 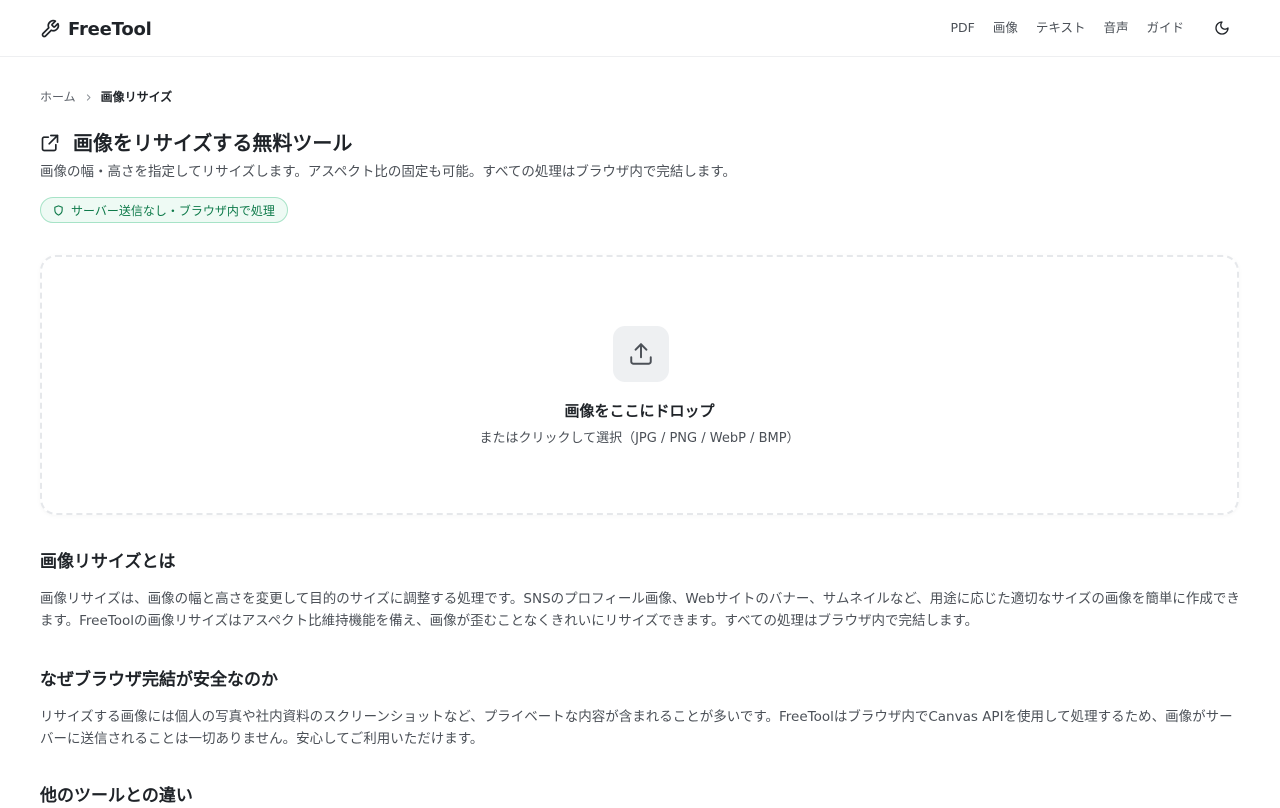 What do you see at coordinates (639, 411) in the screenshot?
I see `dropzone-title: 画像をここにドロップ` at bounding box center [639, 411].